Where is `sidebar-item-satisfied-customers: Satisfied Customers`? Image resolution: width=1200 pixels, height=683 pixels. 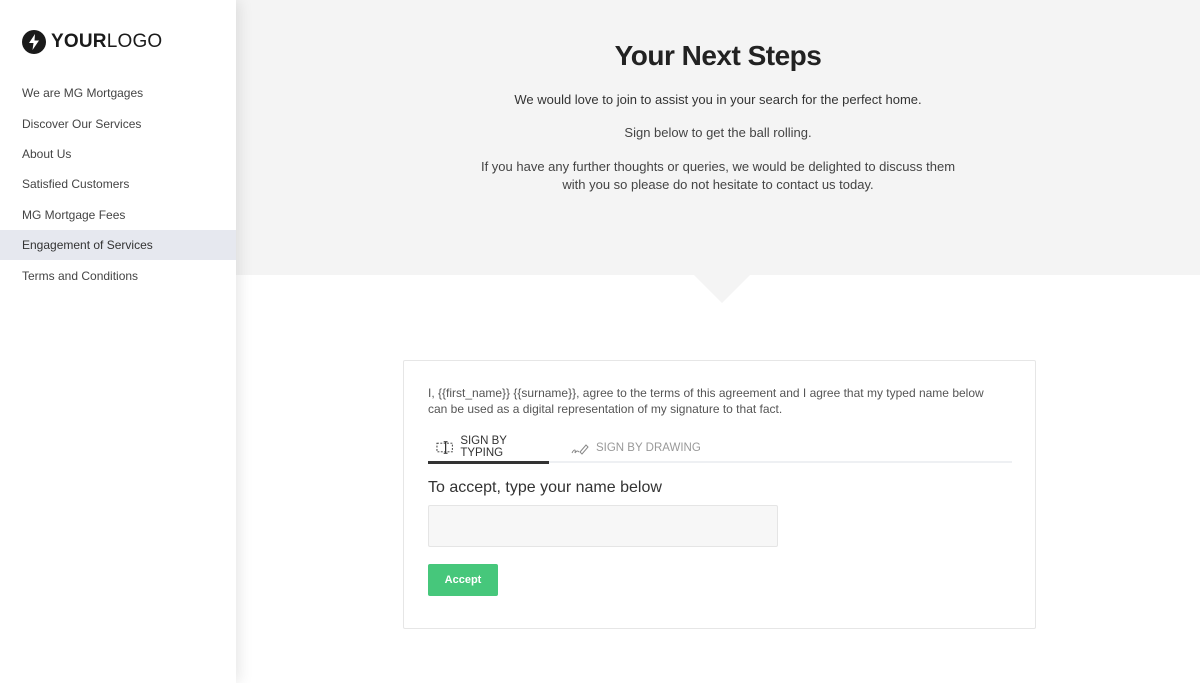
sidebar-item-satisfied-customers: Satisfied Customers is located at coordinates (118, 184).